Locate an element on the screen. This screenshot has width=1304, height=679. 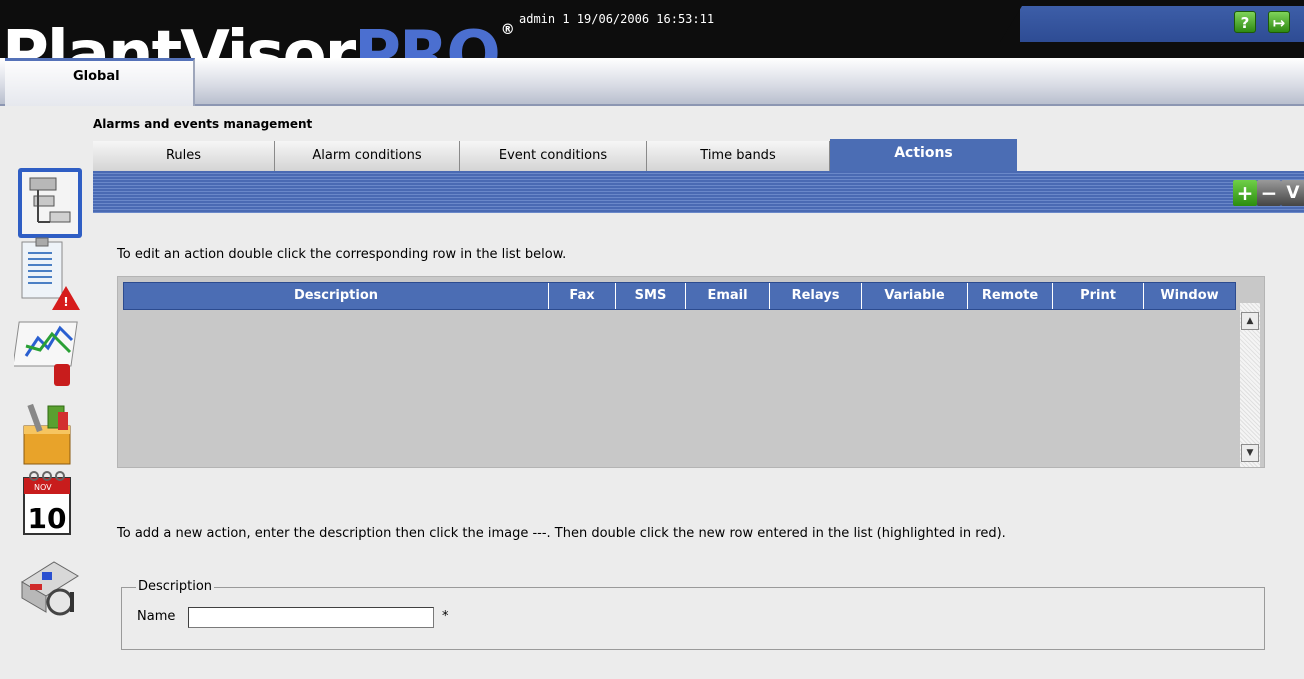
alarm-report-icon: ! is located at coordinates (50, 273).